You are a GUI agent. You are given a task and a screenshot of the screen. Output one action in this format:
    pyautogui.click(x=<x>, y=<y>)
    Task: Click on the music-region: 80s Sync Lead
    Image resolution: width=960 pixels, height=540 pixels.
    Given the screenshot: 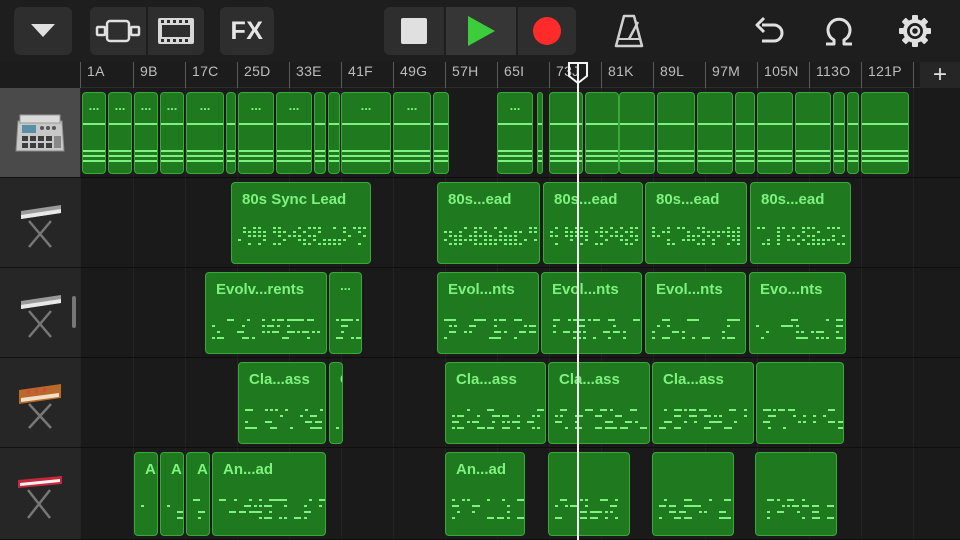 What is the action you would take?
    pyautogui.click(x=301, y=223)
    